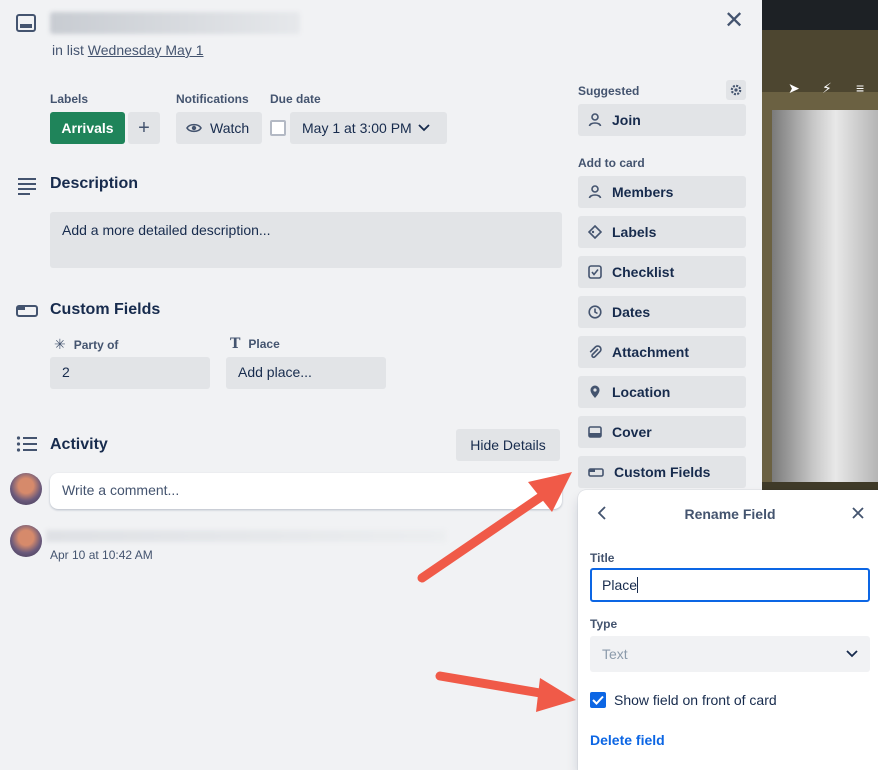  I want to click on delete-field-link: Delete field, so click(627, 740).